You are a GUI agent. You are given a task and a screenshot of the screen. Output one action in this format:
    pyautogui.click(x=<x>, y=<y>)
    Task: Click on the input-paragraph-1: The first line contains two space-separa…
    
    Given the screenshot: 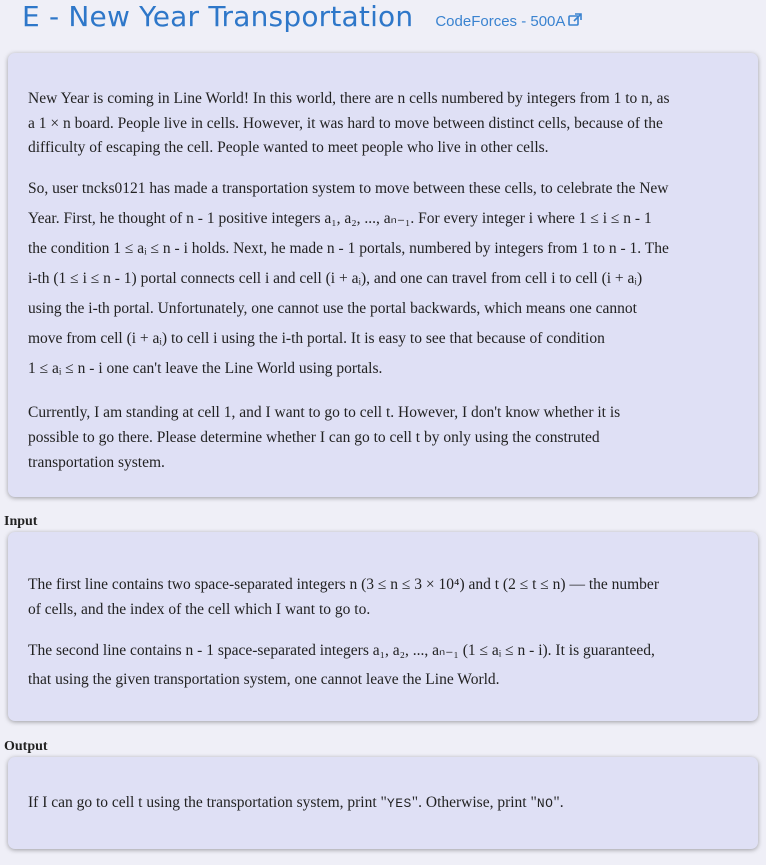 What is the action you would take?
    pyautogui.click(x=383, y=597)
    